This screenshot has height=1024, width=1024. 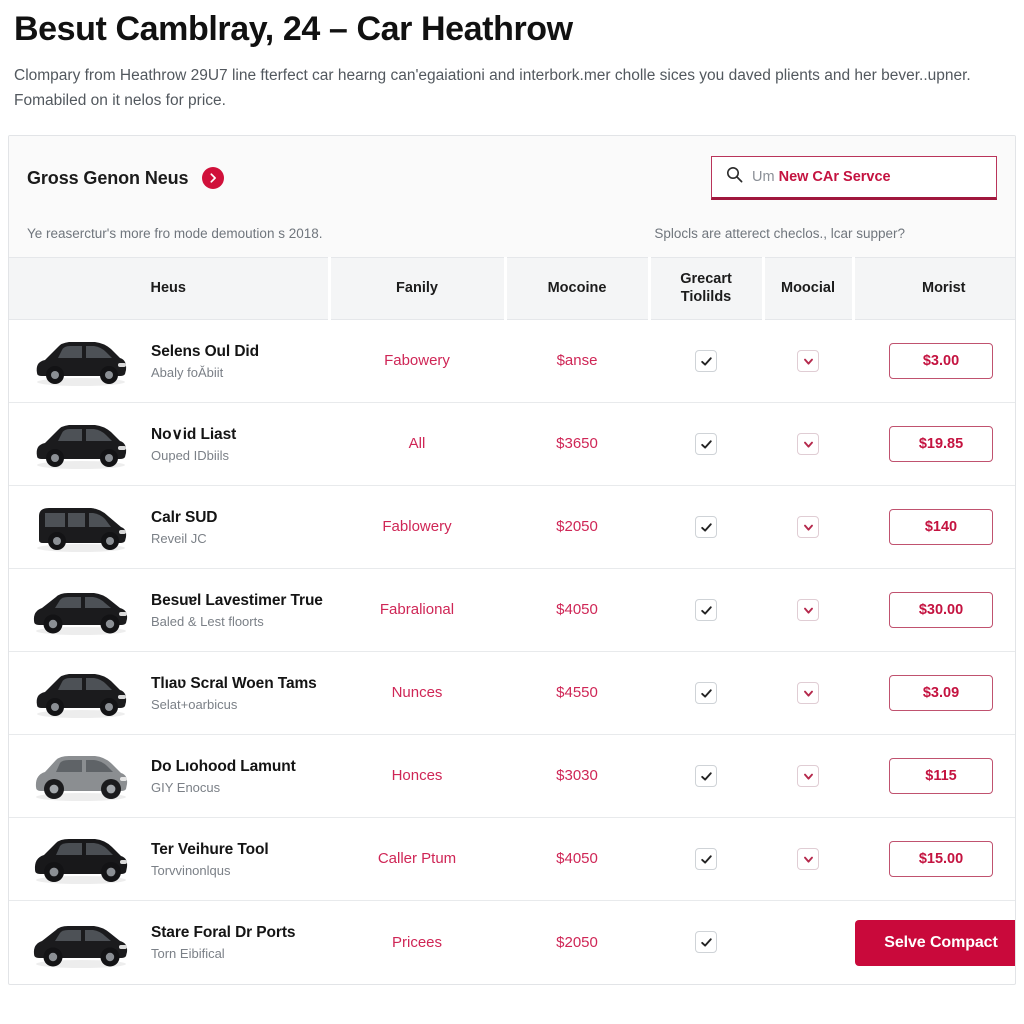 I want to click on select-compact-button: Selve Compact, so click(x=935, y=942).